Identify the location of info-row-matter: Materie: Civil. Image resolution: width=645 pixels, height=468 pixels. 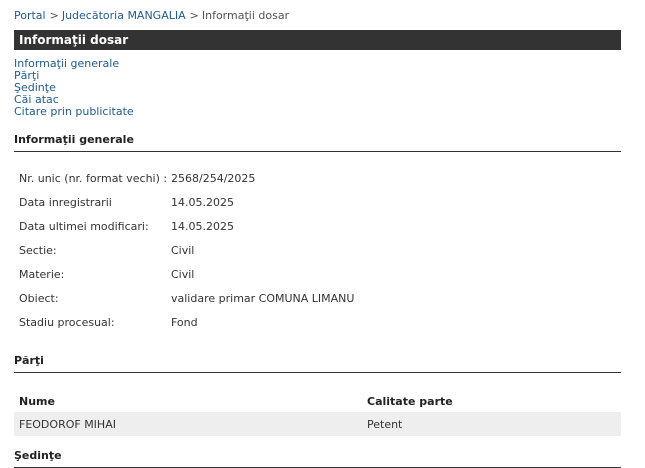
(317, 274).